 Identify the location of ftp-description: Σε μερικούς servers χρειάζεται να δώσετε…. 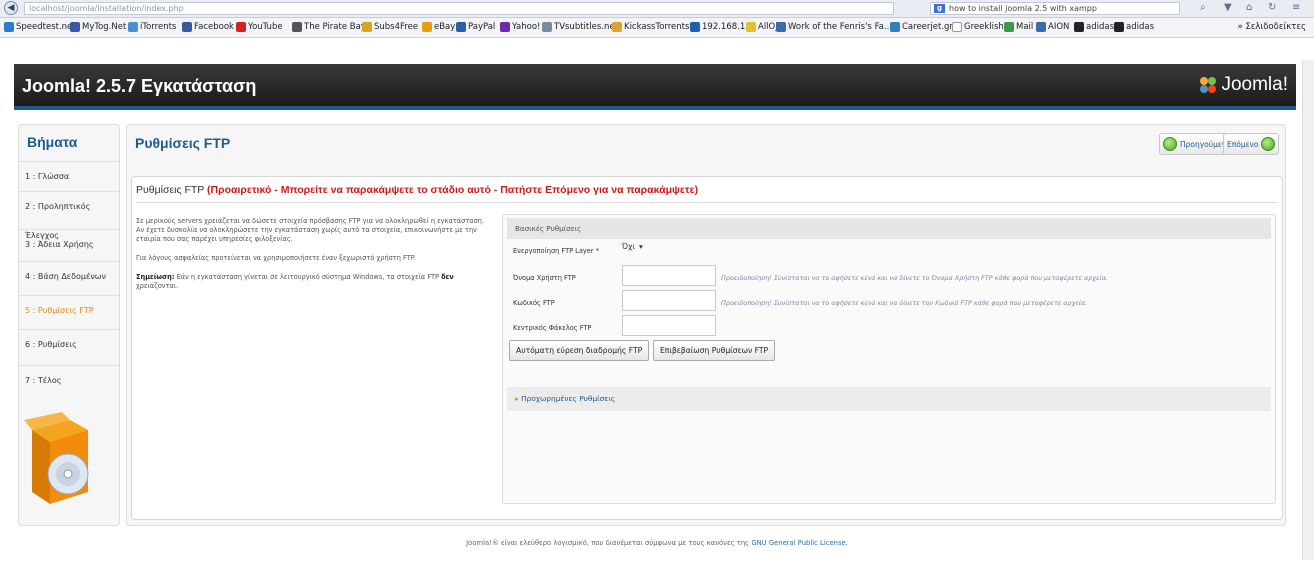
(311, 259).